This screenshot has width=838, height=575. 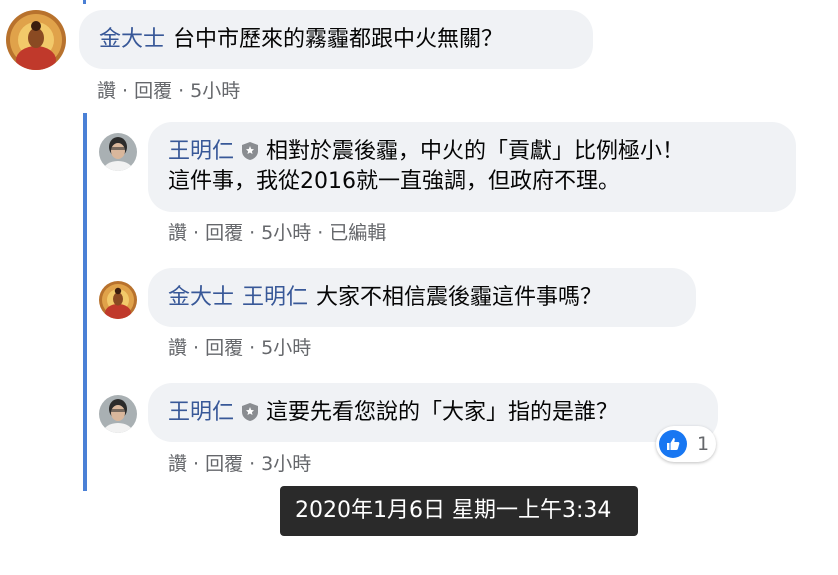 I want to click on reaction-summary: 1, so click(x=686, y=444).